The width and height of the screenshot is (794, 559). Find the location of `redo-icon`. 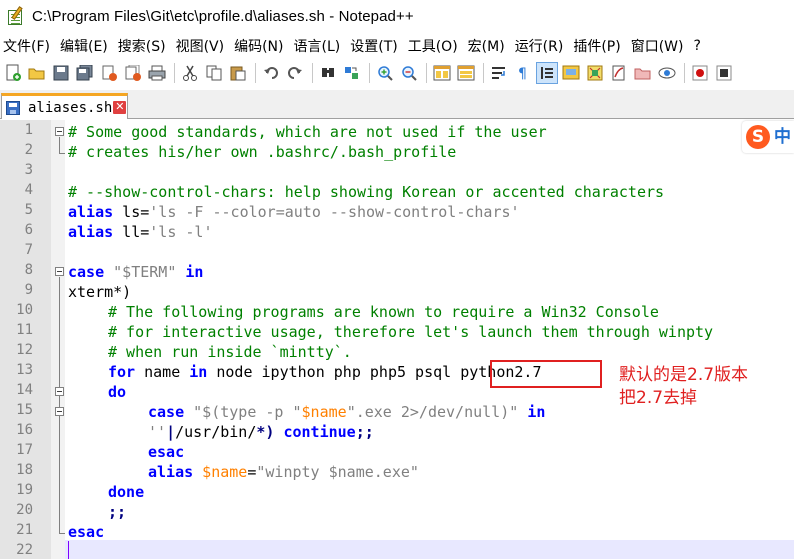

redo-icon is located at coordinates (295, 73).